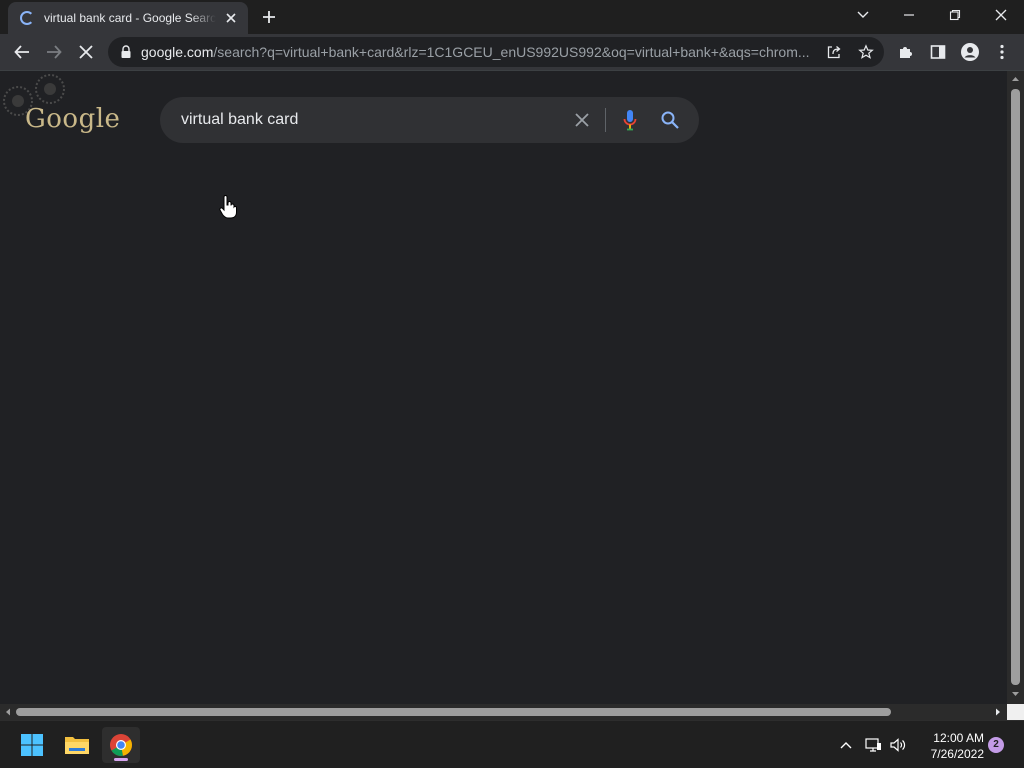 This screenshot has height=768, width=1024. I want to click on hand-cursor-icon, so click(228, 207).